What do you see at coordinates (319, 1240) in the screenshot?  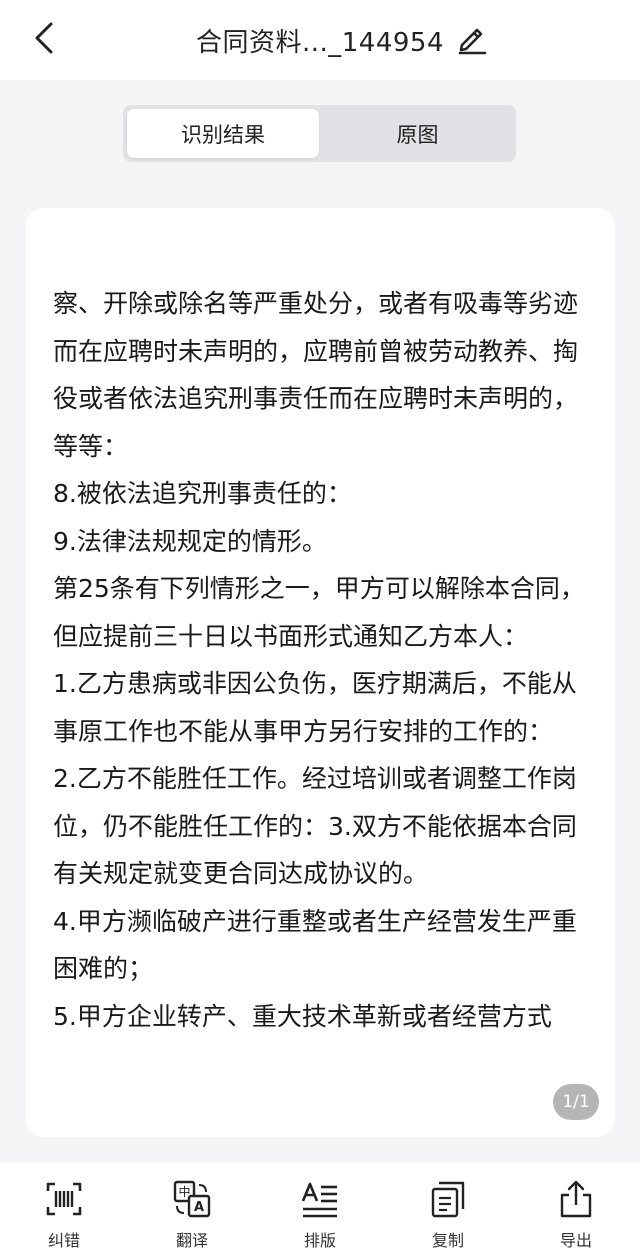 I see `layout-label: 排版` at bounding box center [319, 1240].